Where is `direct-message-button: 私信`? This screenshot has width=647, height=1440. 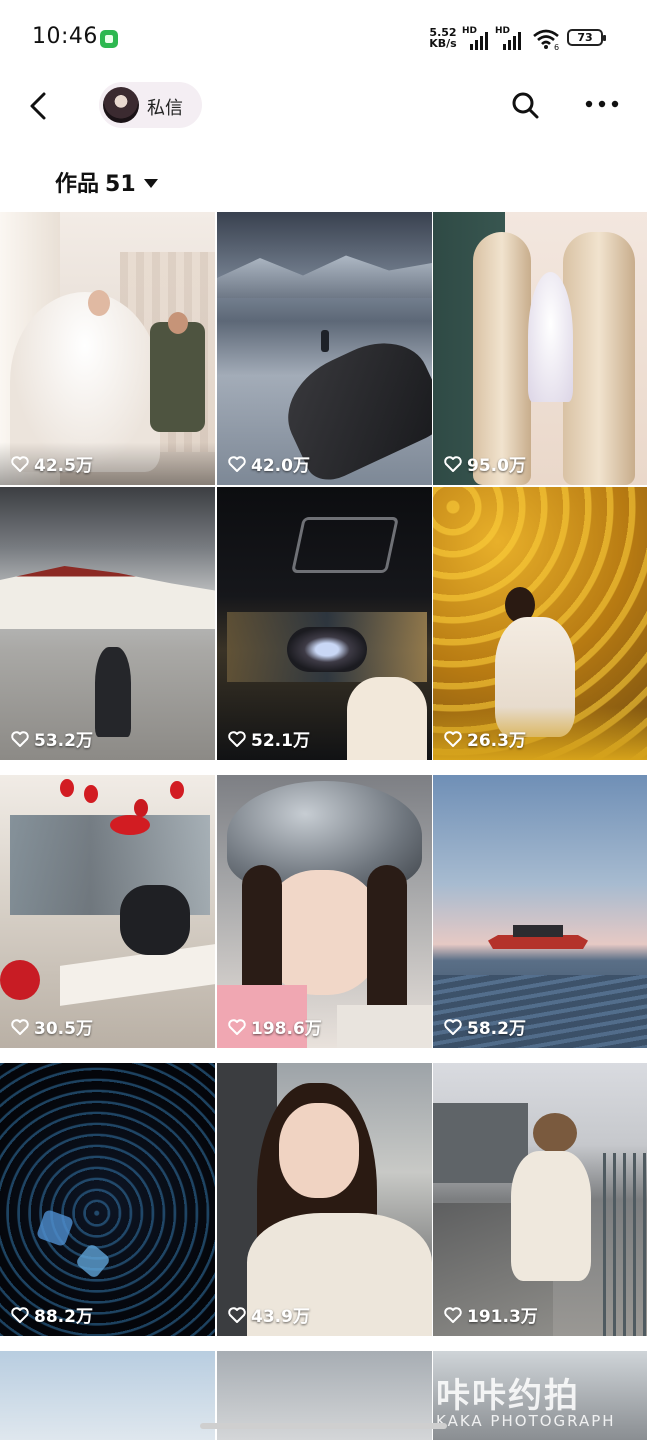
direct-message-button: 私信 is located at coordinates (150, 105).